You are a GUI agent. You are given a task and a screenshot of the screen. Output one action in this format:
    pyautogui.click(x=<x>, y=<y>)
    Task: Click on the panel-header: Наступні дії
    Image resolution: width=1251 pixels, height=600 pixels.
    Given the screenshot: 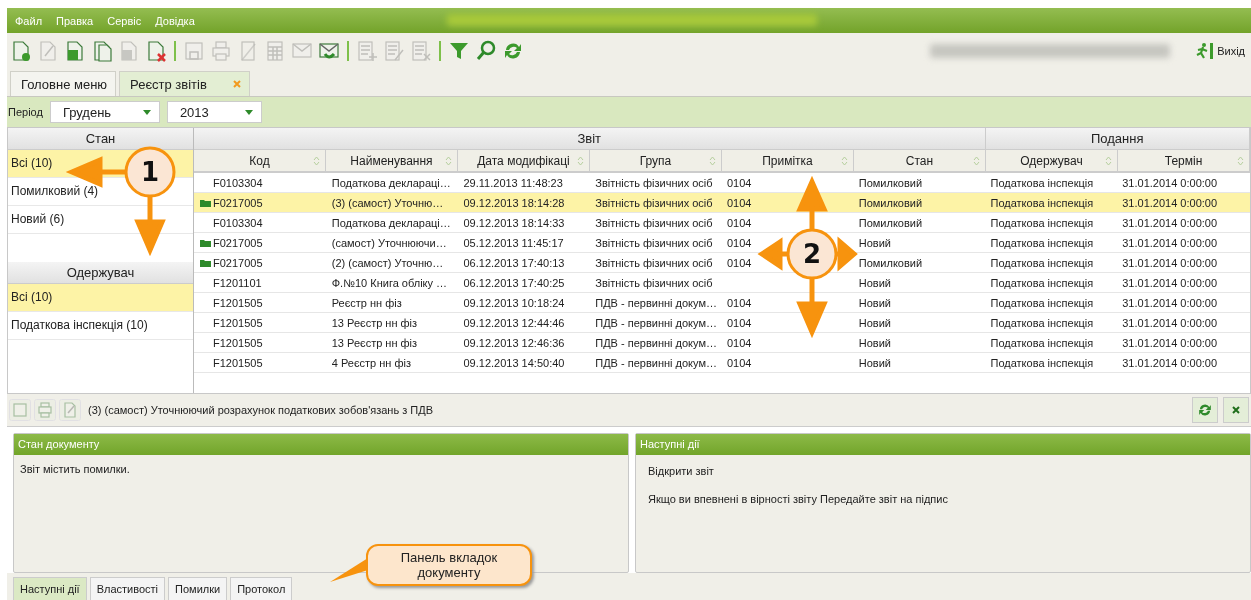 What is the action you would take?
    pyautogui.click(x=943, y=444)
    